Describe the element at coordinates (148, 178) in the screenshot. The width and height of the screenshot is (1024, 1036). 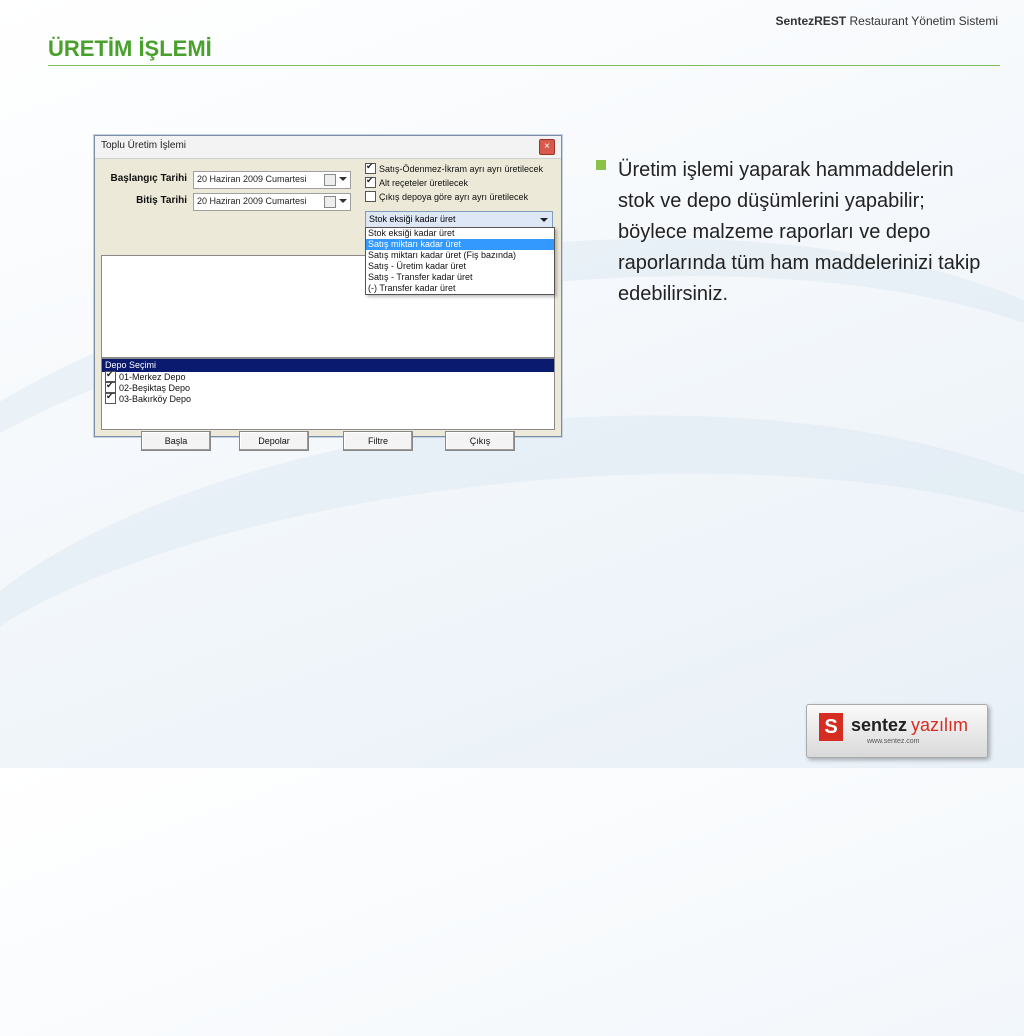
I see `start-date-label: Başlangıç Tarihi` at that location.